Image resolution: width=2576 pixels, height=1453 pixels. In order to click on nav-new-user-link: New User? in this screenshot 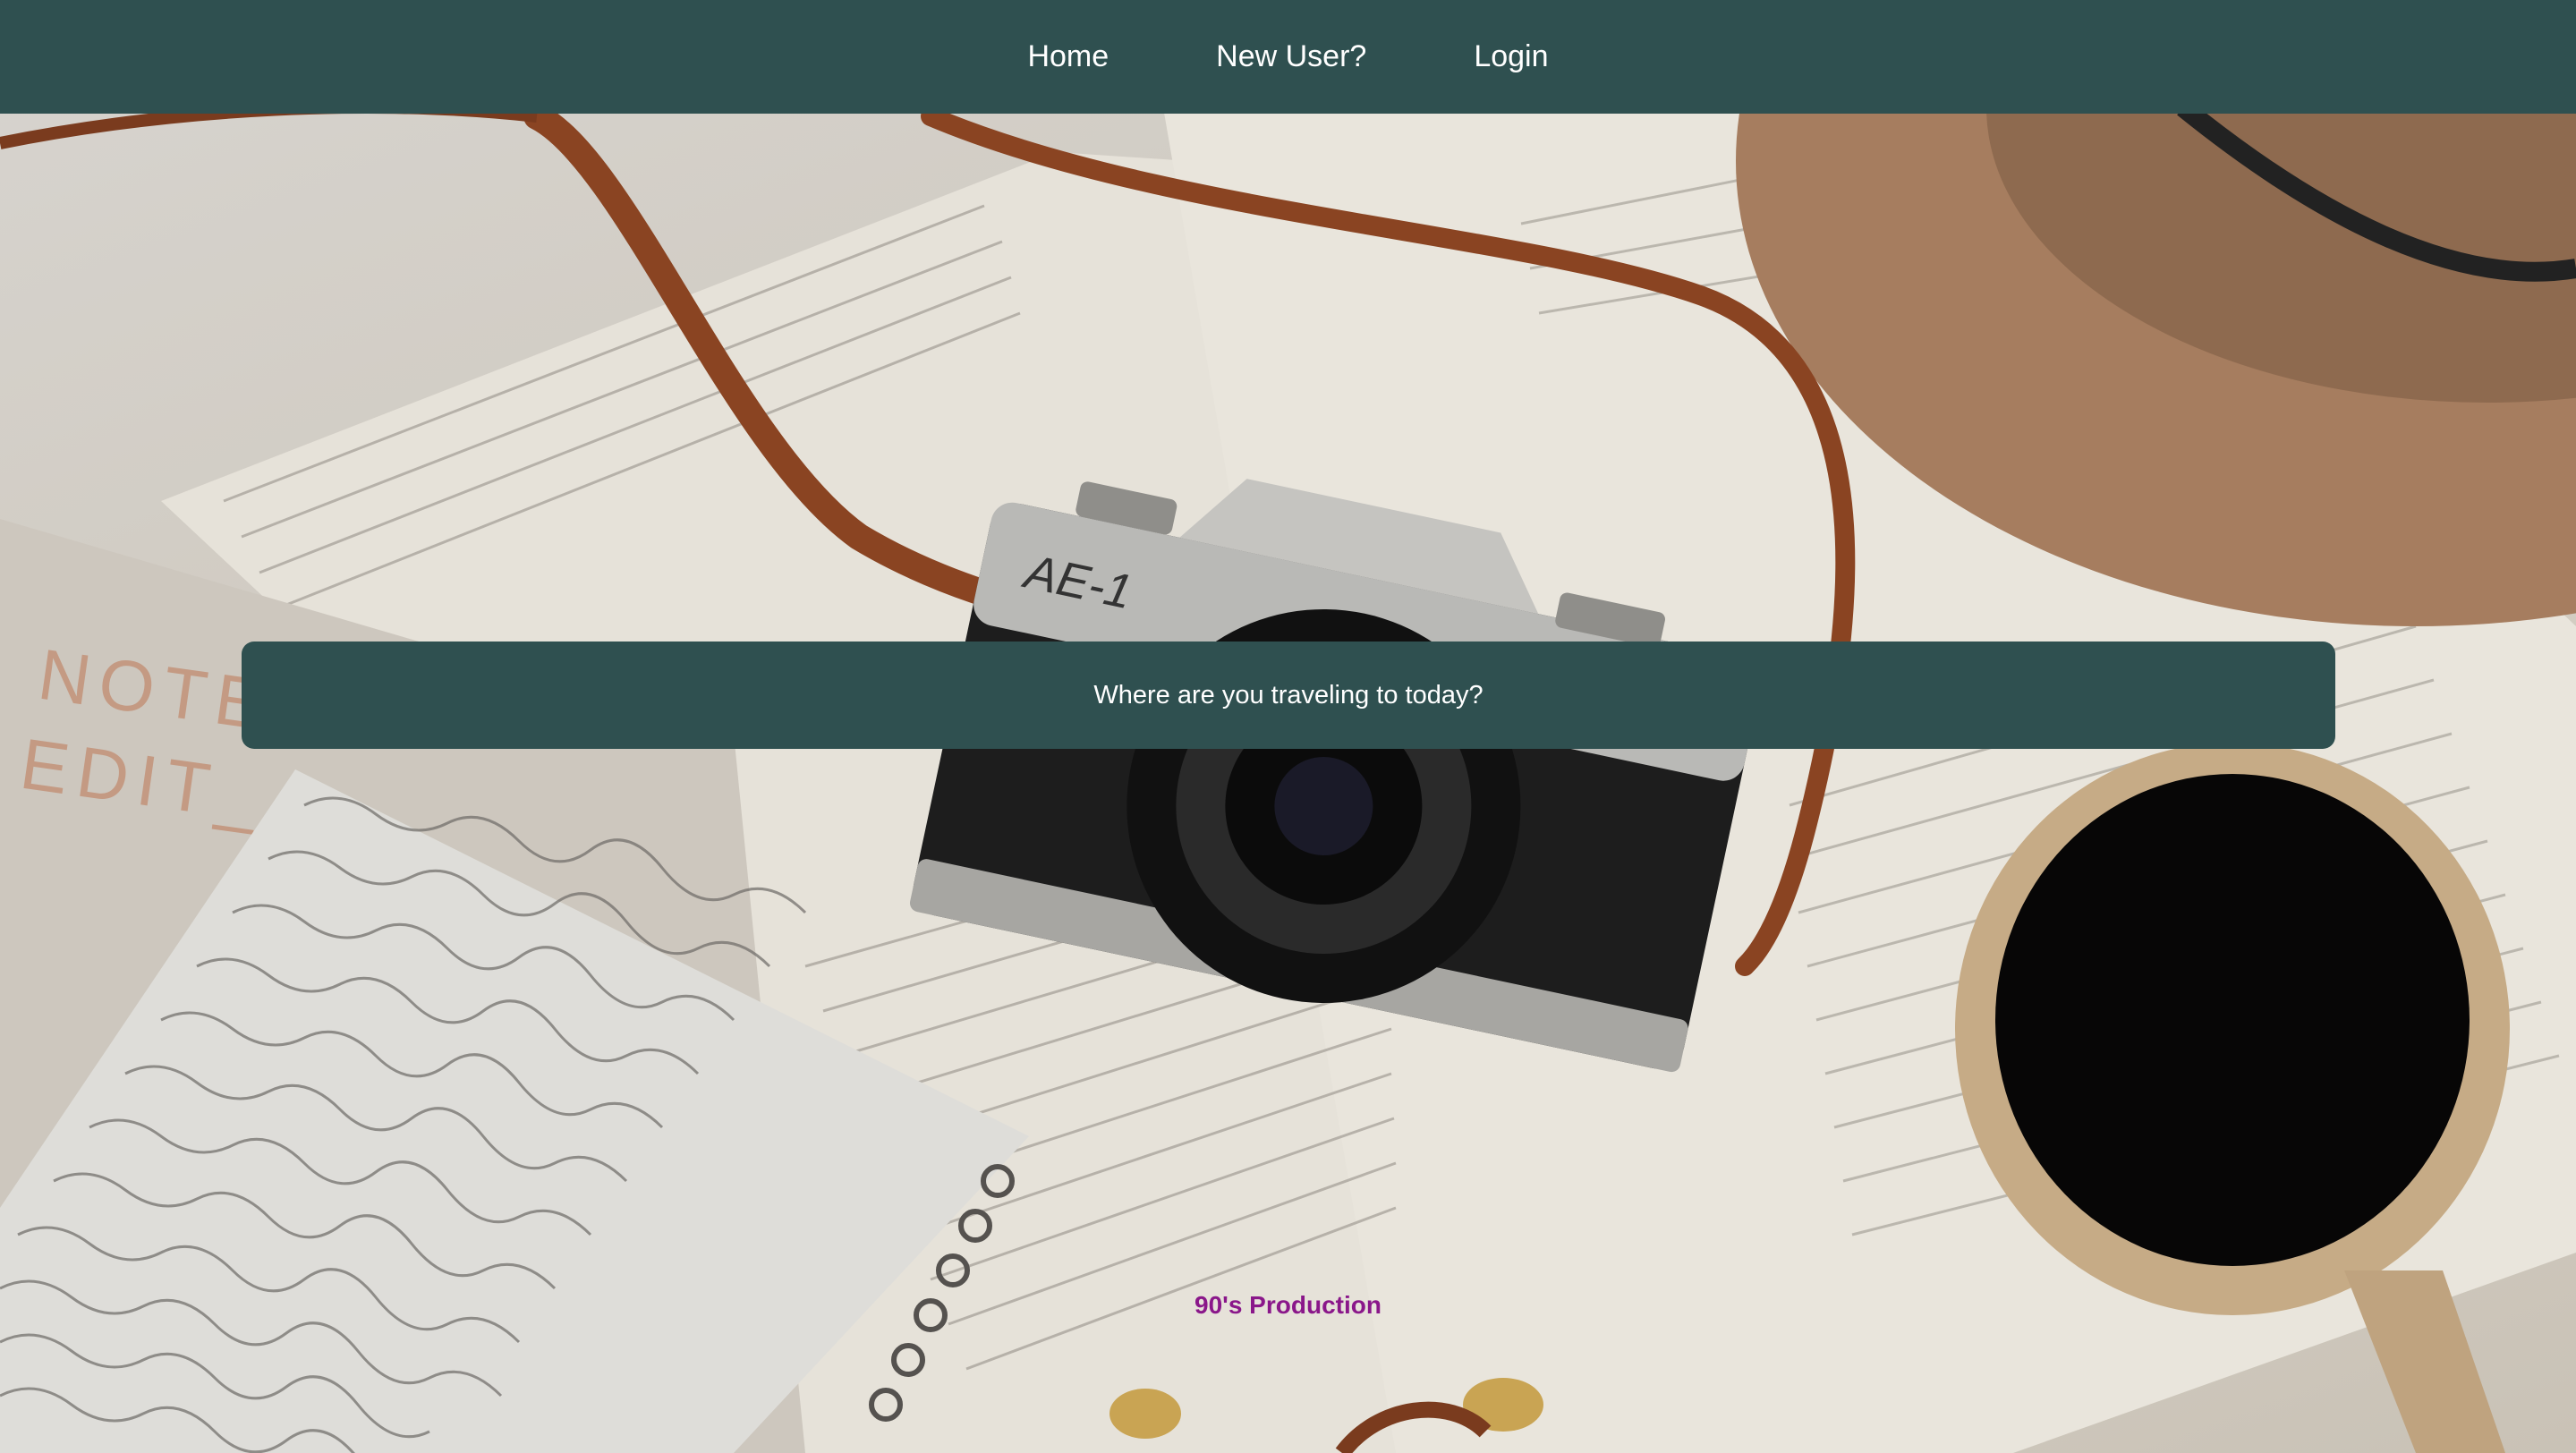, I will do `click(1291, 56)`.